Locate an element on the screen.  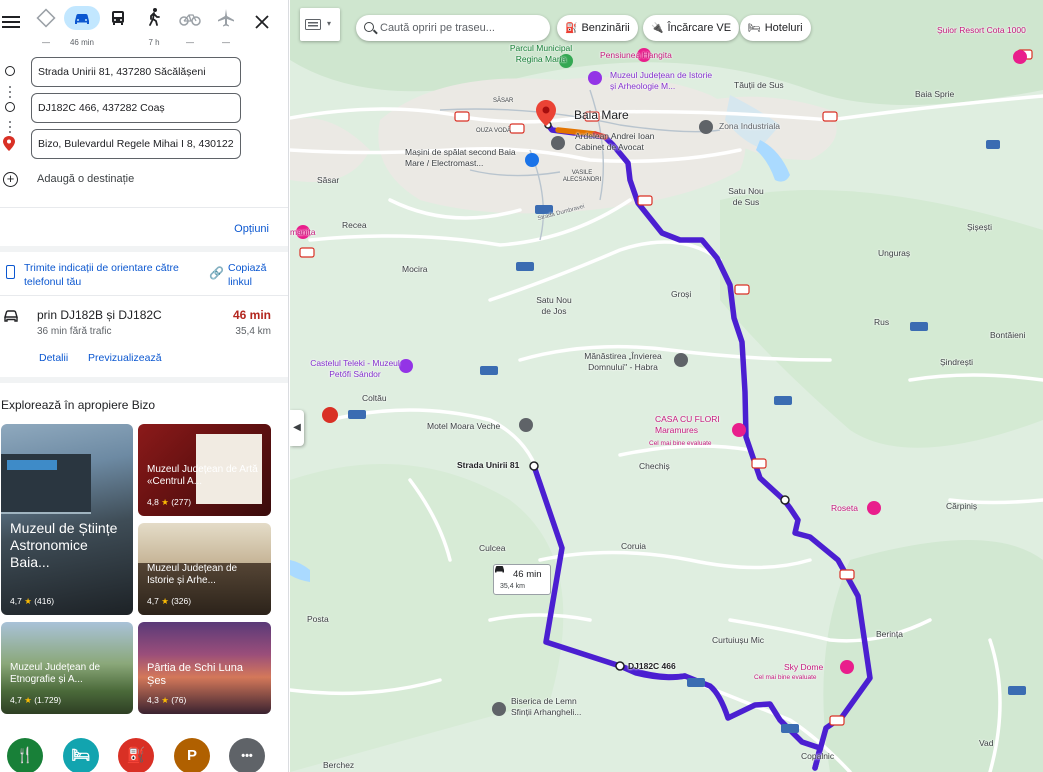
chip-gas-stations: ⛽ Benzinării is located at coordinates (597, 28).